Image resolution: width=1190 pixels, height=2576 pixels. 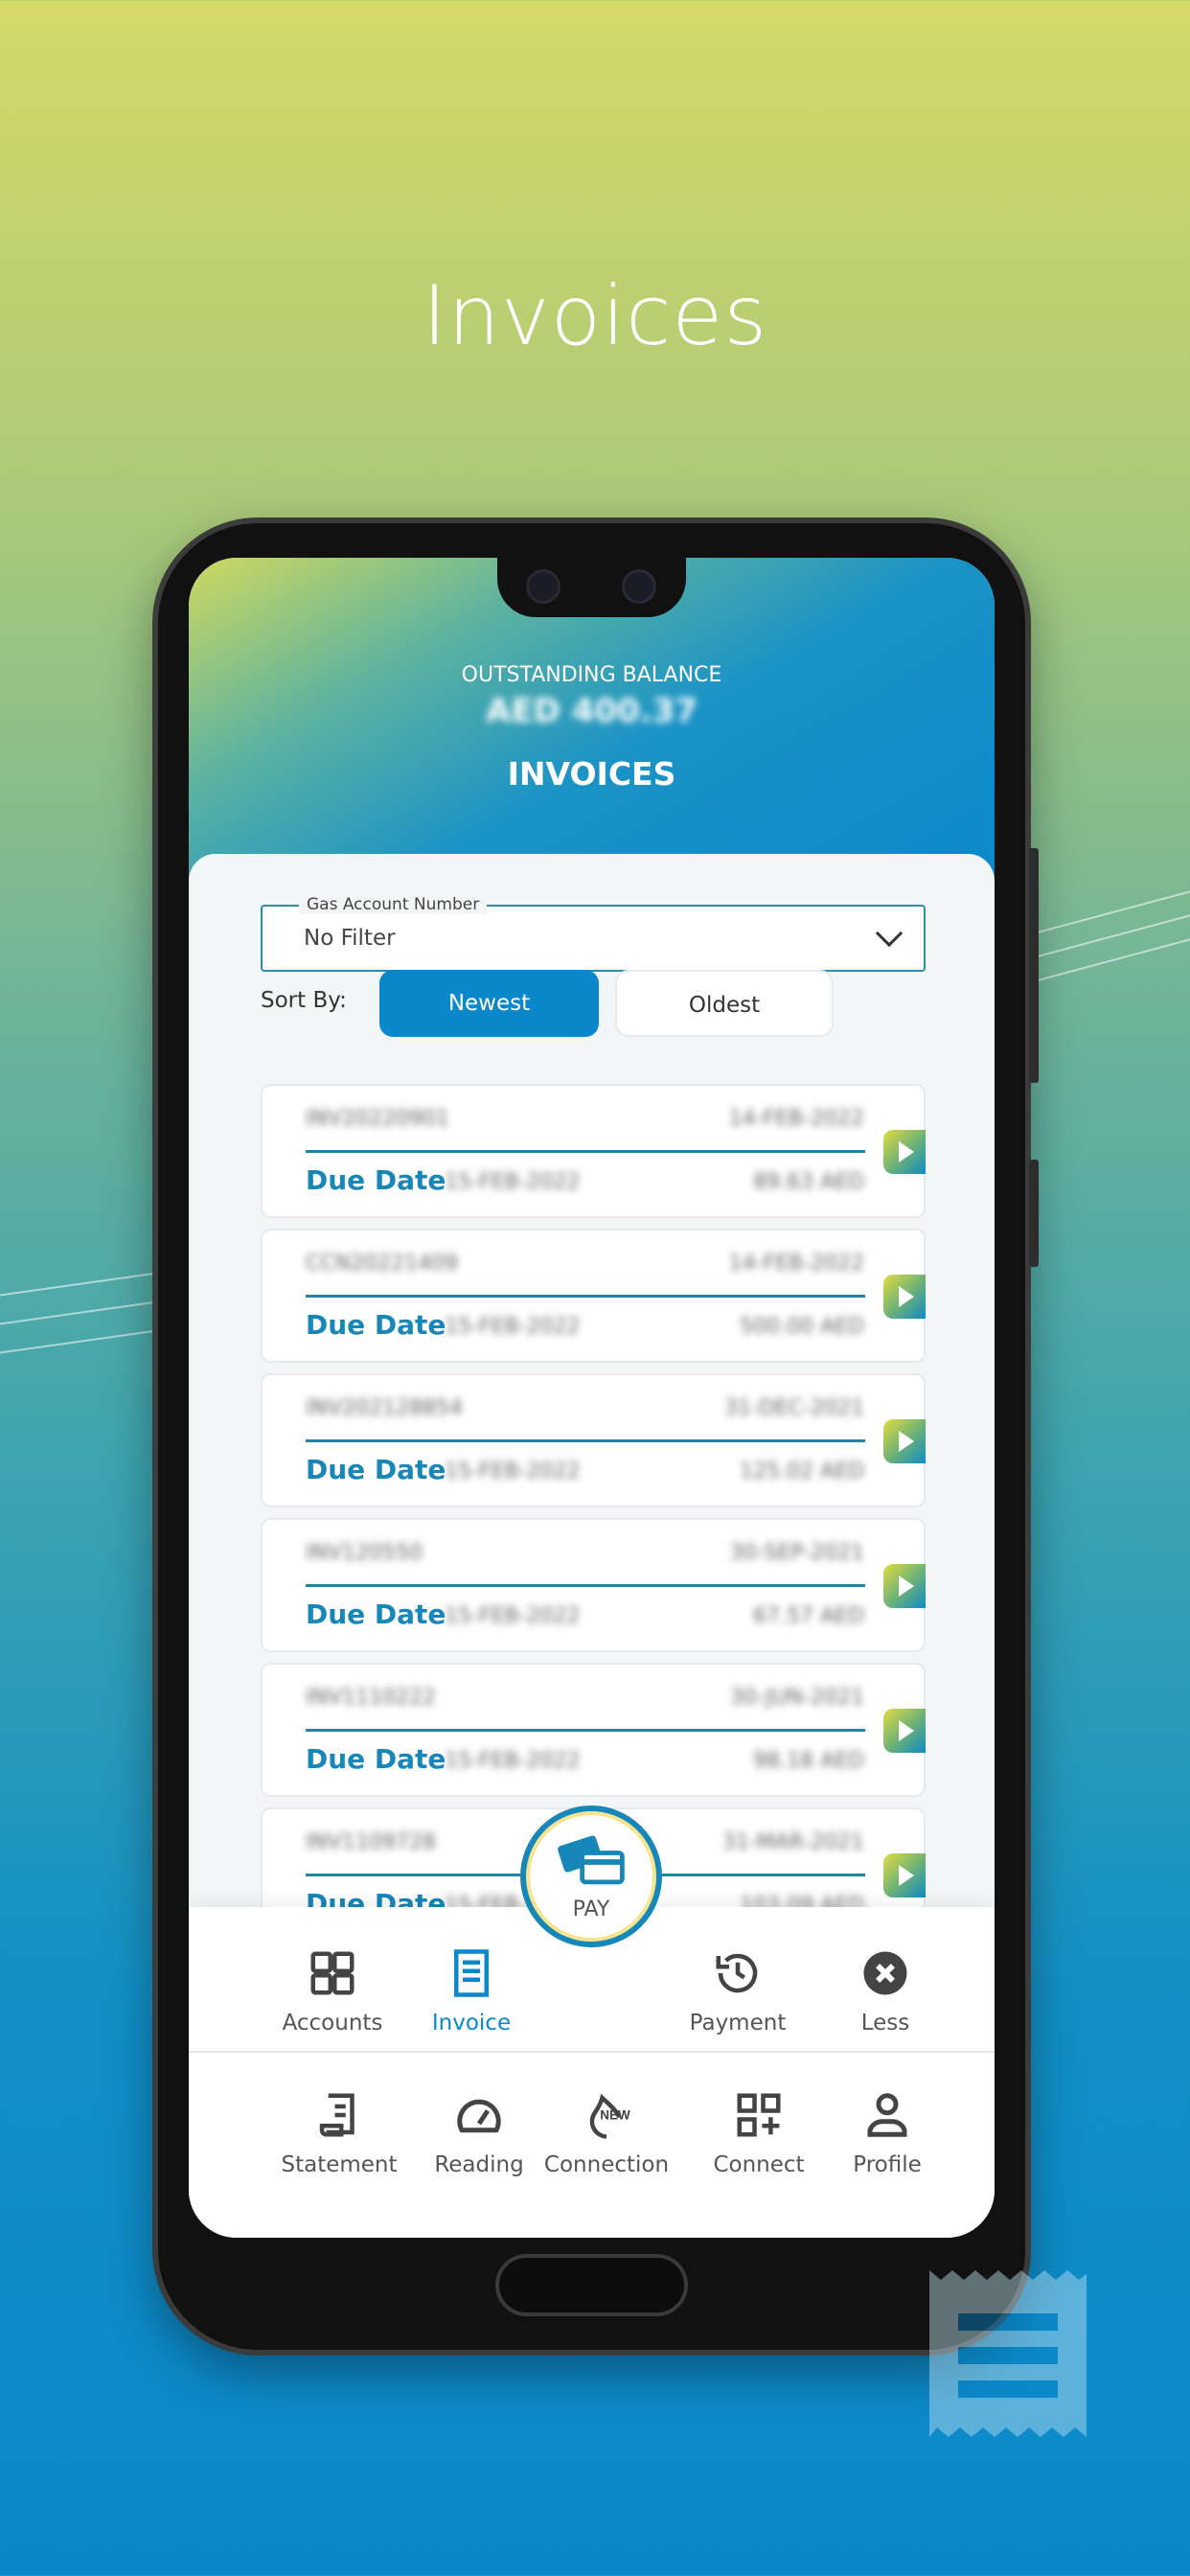 I want to click on nav-accounts: Accounts, so click(x=333, y=1991).